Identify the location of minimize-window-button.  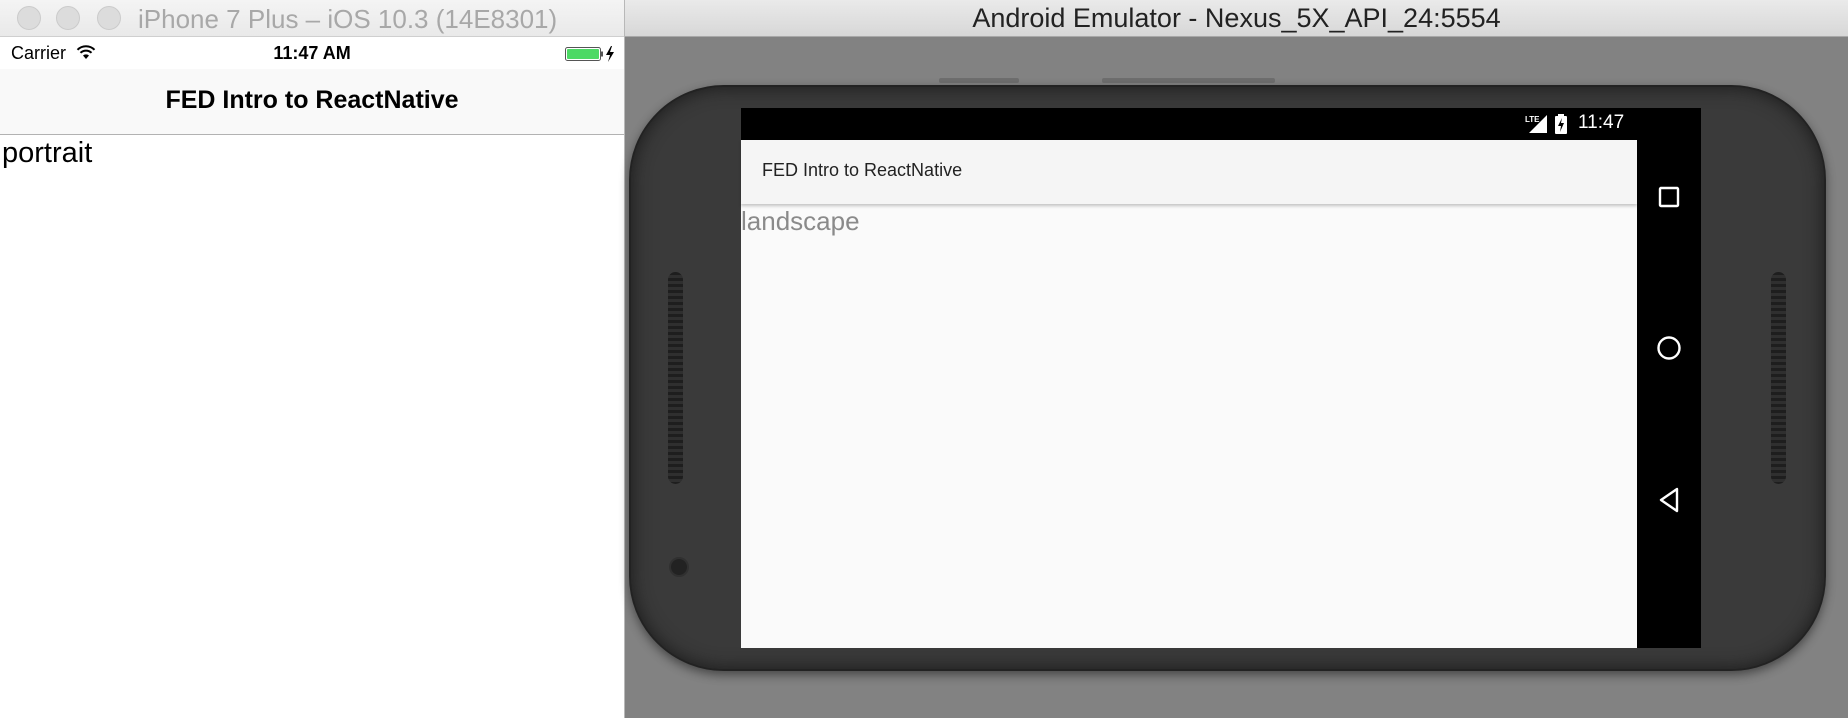
(68, 18).